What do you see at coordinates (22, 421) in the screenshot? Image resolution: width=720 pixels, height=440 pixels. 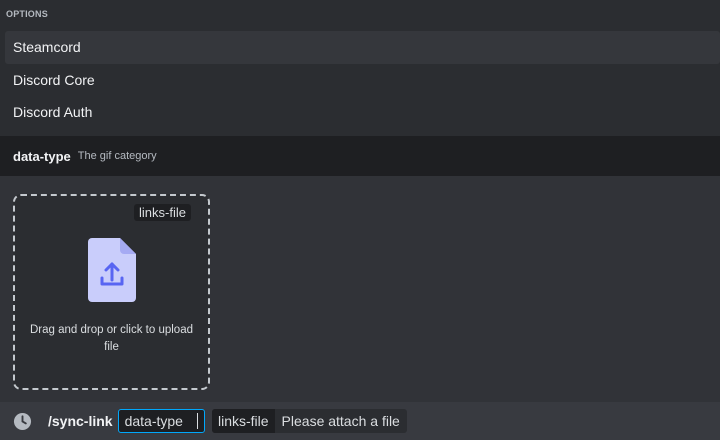 I see `clock-icon` at bounding box center [22, 421].